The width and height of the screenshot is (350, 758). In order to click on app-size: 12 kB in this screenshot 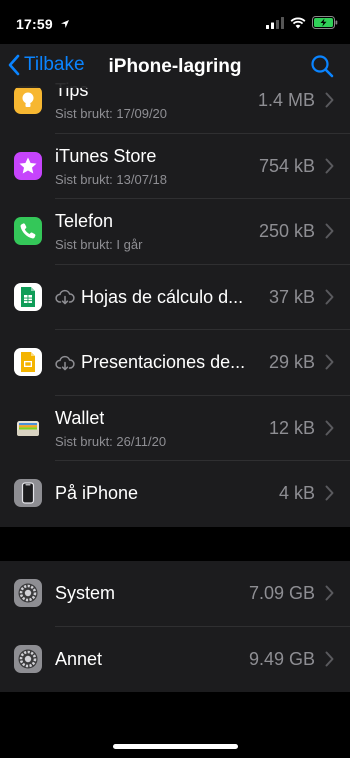, I will do `click(291, 427)`.